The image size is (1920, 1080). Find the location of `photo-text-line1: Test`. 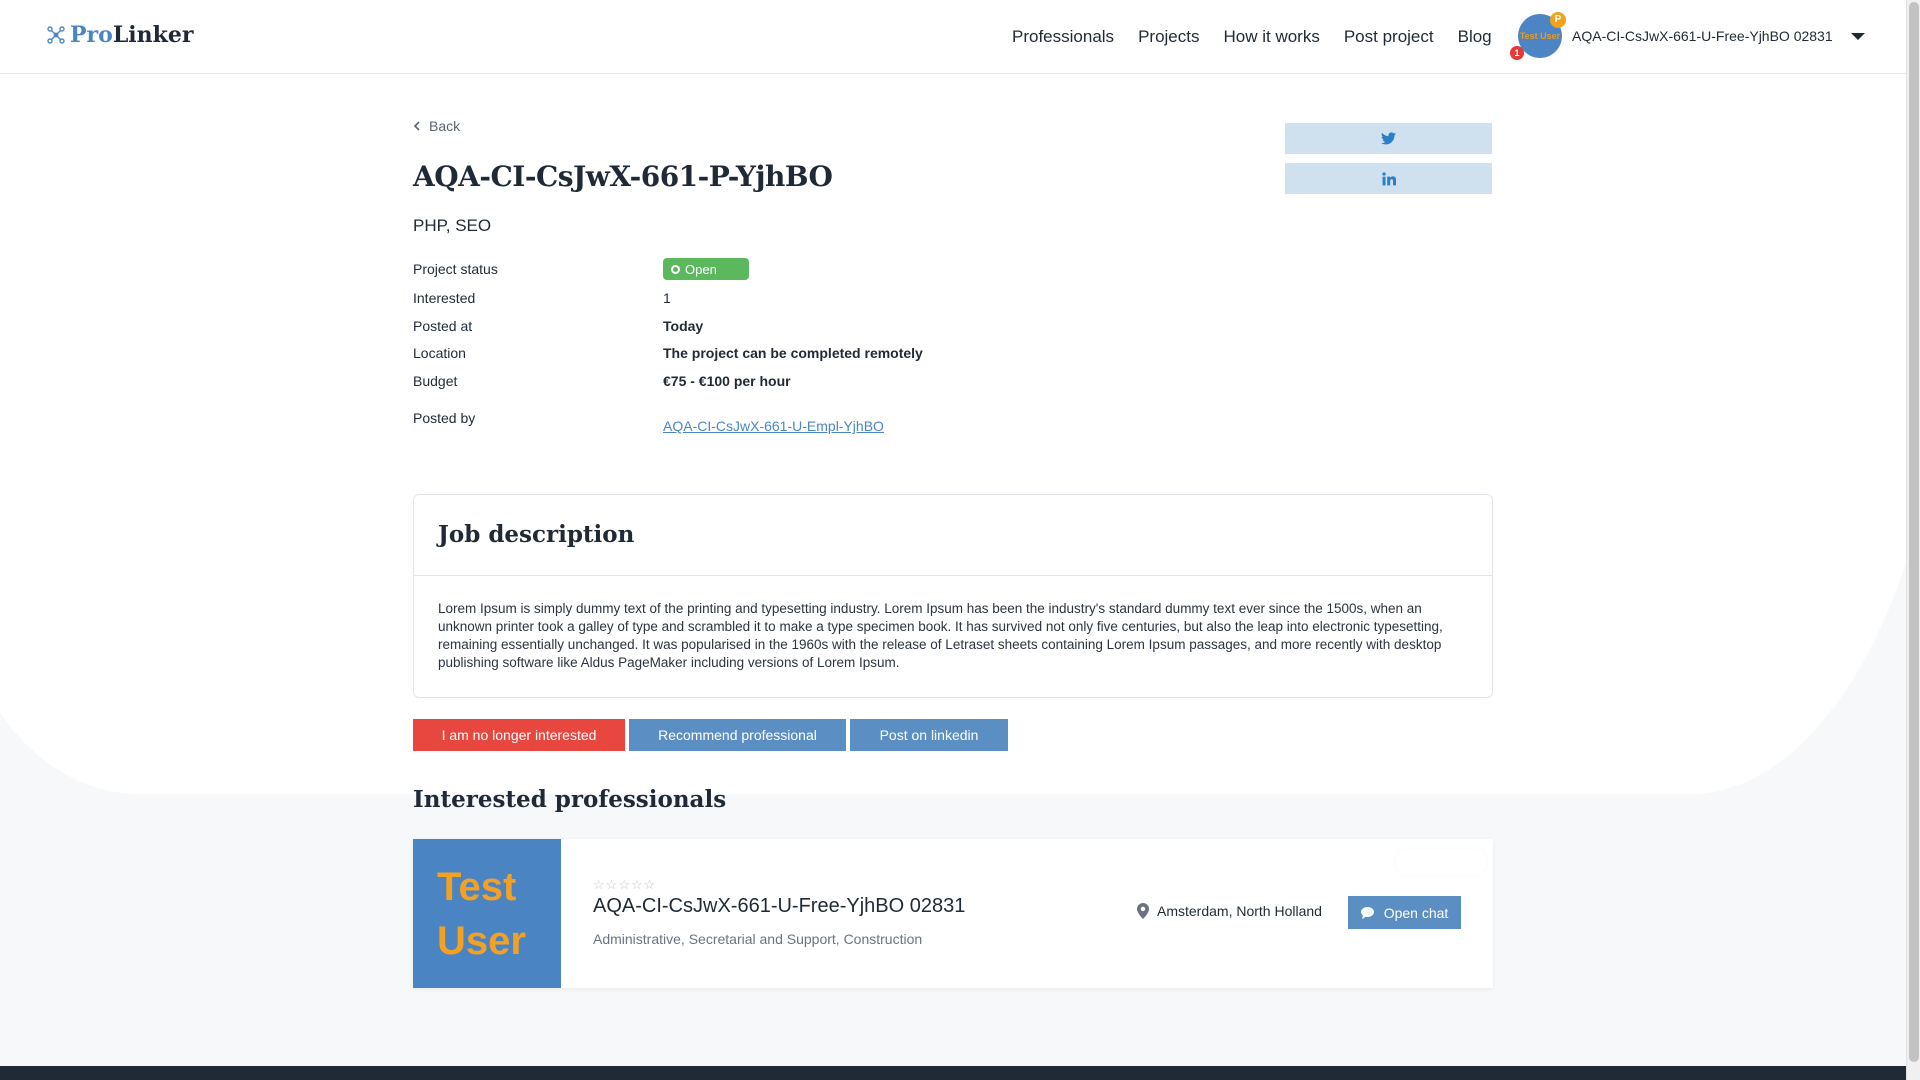

photo-text-line1: Test is located at coordinates (477, 886).